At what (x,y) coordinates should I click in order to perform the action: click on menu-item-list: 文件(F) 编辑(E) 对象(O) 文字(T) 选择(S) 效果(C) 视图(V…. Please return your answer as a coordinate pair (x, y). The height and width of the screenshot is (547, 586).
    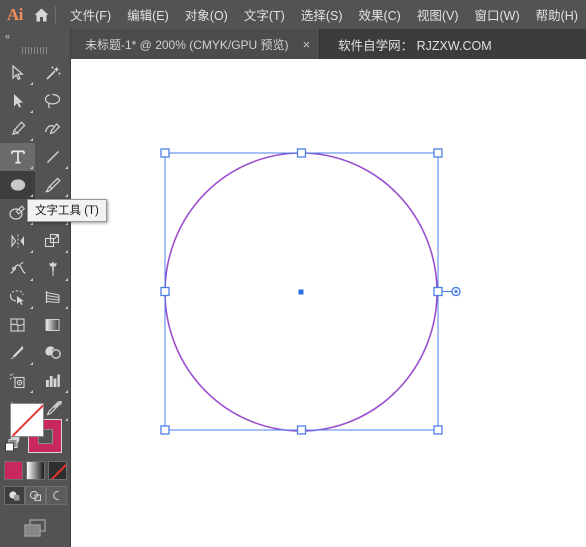
    Looking at the image, I should click on (324, 14).